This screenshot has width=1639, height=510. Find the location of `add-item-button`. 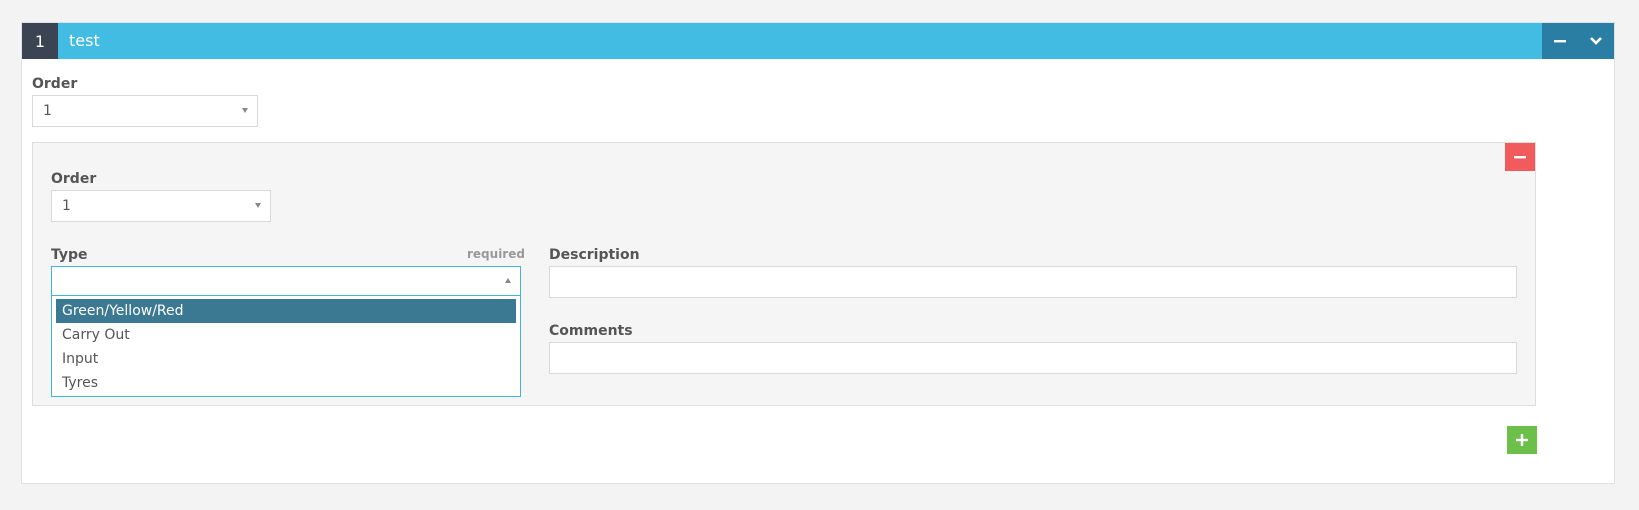

add-item-button is located at coordinates (1522, 440).